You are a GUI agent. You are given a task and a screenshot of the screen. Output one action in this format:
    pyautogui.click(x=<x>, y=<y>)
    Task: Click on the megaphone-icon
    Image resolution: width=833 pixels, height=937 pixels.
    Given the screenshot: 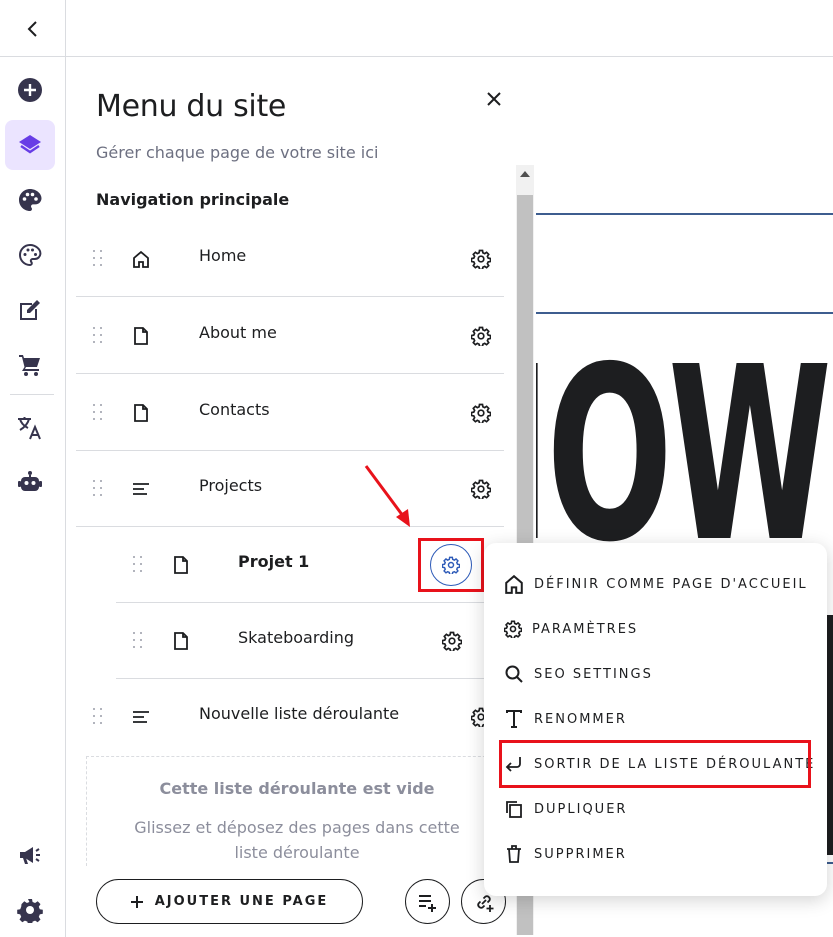 What is the action you would take?
    pyautogui.click(x=30, y=855)
    